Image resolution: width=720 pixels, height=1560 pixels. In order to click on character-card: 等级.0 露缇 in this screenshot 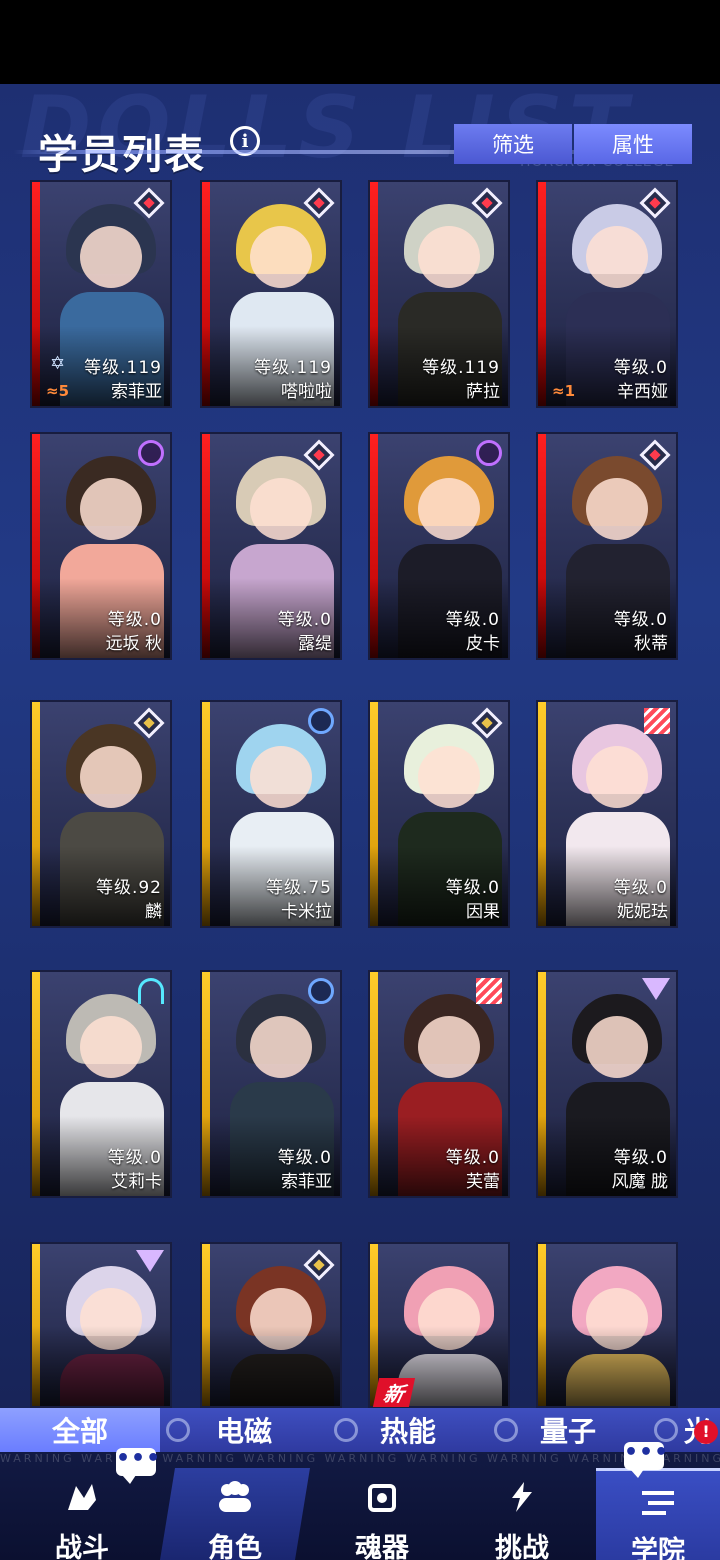, I will do `click(271, 546)`.